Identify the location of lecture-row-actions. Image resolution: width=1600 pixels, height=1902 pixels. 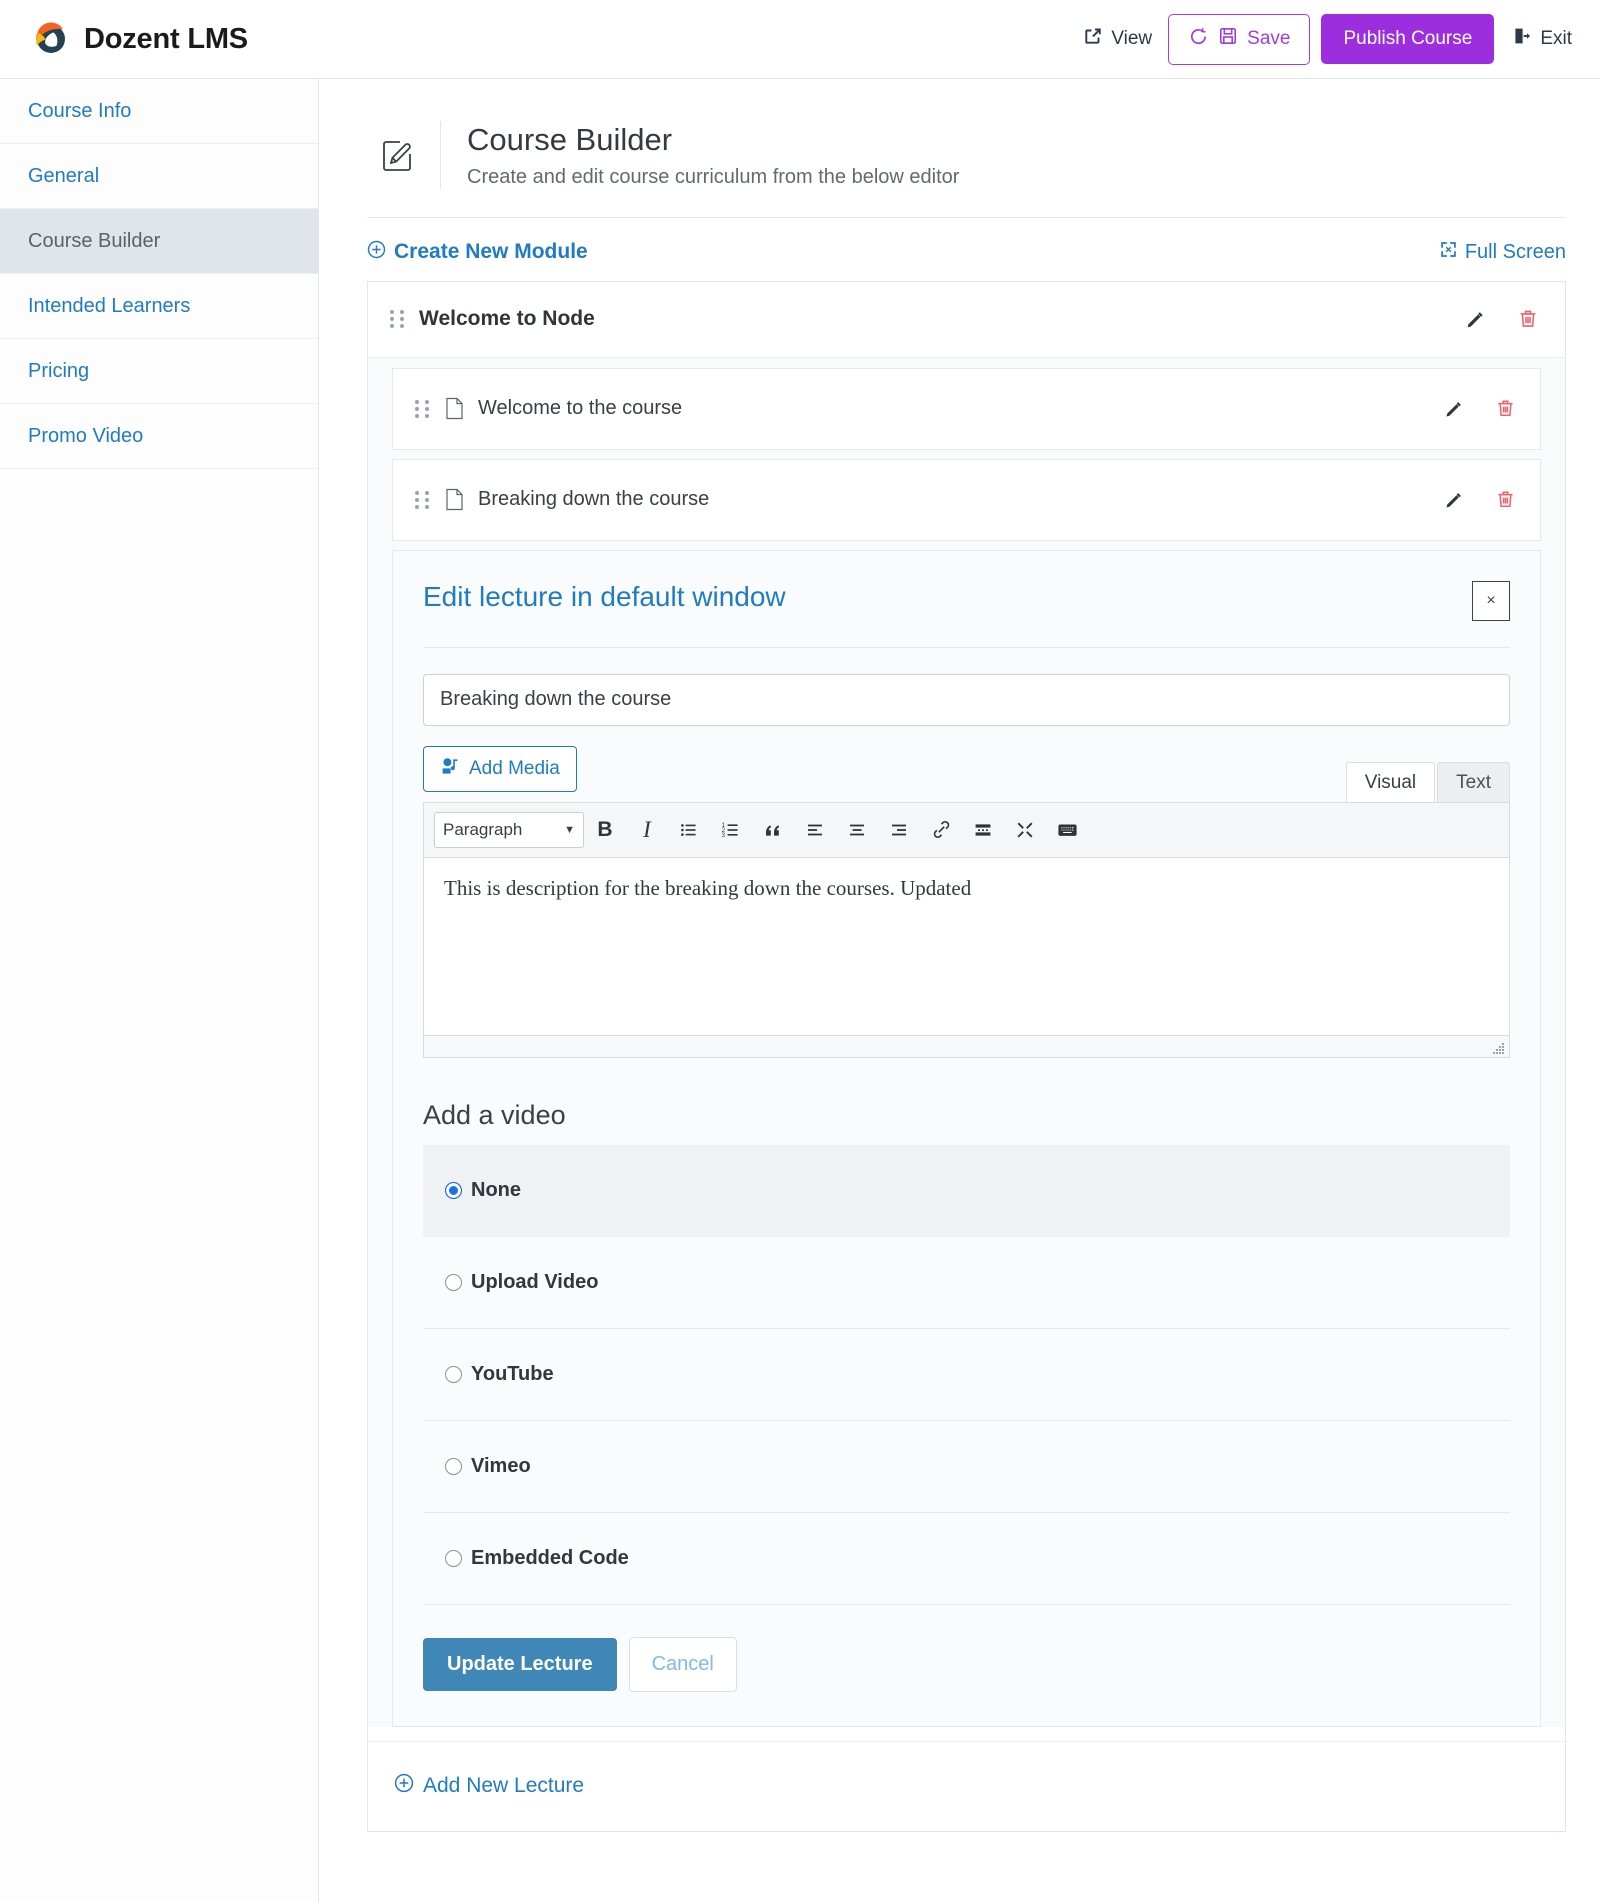
(1480, 499).